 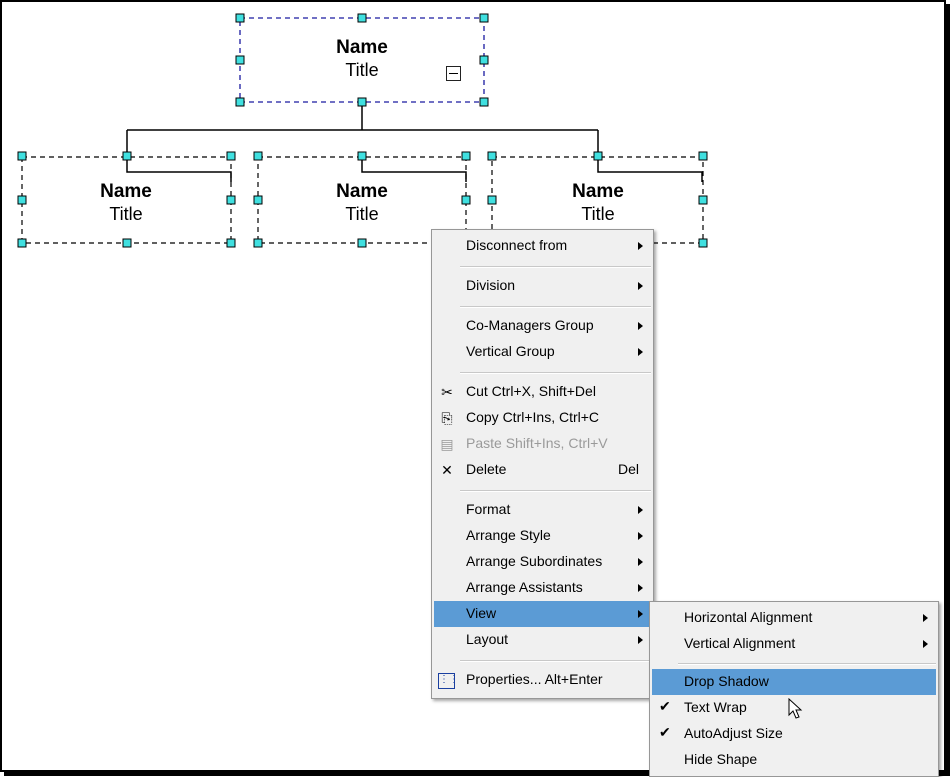 I want to click on menu-item-autoadjust-size: ✔ AutoAdjust Size, so click(x=794, y=734).